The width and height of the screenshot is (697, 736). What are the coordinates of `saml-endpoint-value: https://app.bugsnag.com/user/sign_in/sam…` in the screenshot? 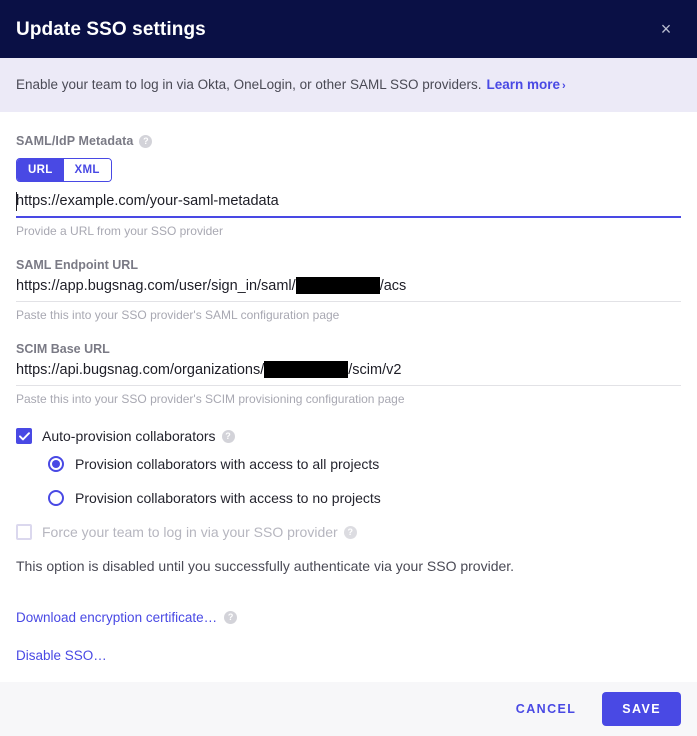 It's located at (348, 288).